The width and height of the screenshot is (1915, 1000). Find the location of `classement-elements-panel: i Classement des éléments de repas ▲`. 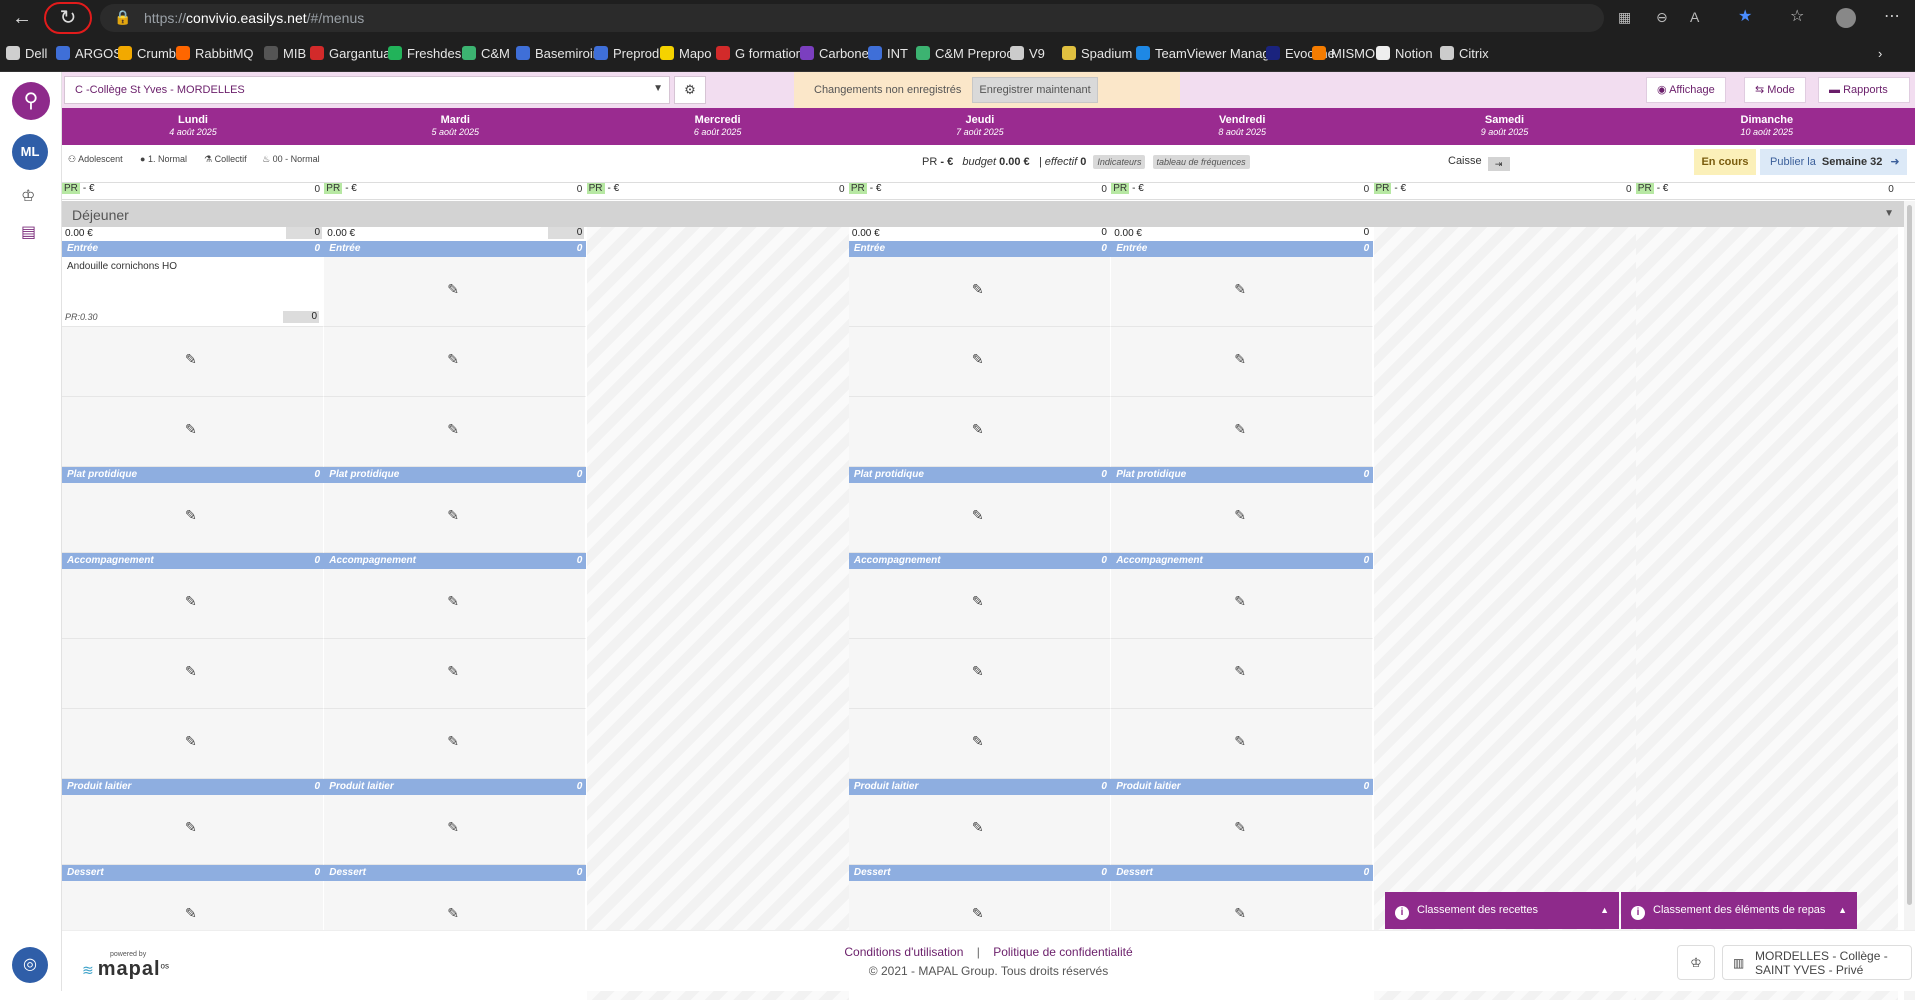

classement-elements-panel: i Classement des éléments de repas ▲ is located at coordinates (1739, 910).